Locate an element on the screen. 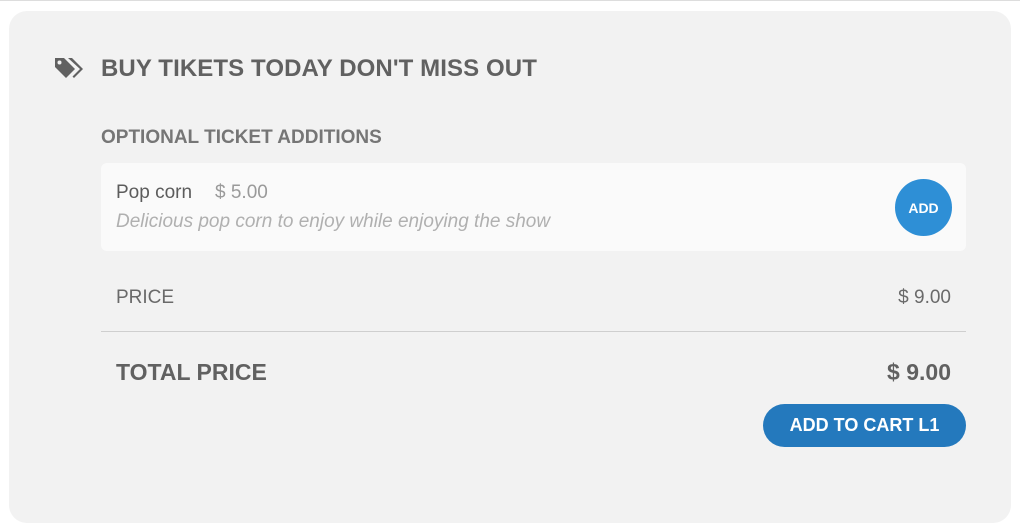 This screenshot has height=532, width=1020. add-popcorn-button: ADD is located at coordinates (923, 207).